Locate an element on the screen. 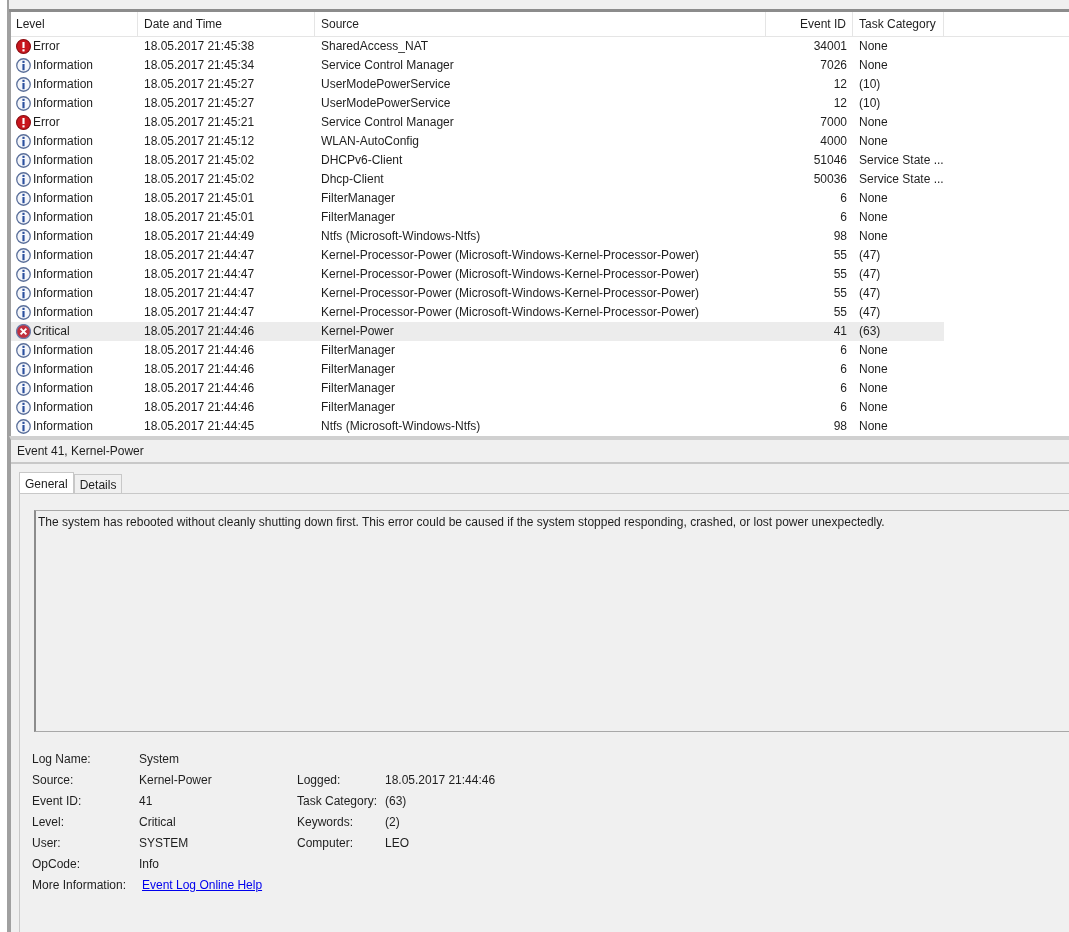  source-cell-text: SharedAccess_NAT is located at coordinates (375, 46).